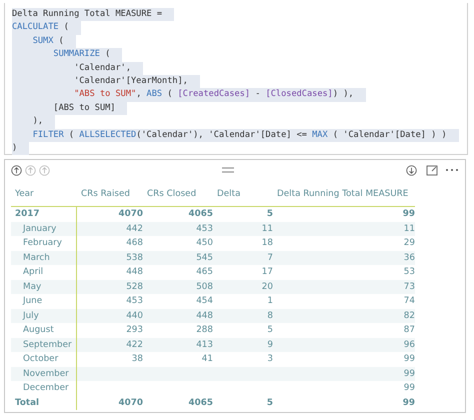  What do you see at coordinates (44, 315) in the screenshot?
I see `row-label: July` at bounding box center [44, 315].